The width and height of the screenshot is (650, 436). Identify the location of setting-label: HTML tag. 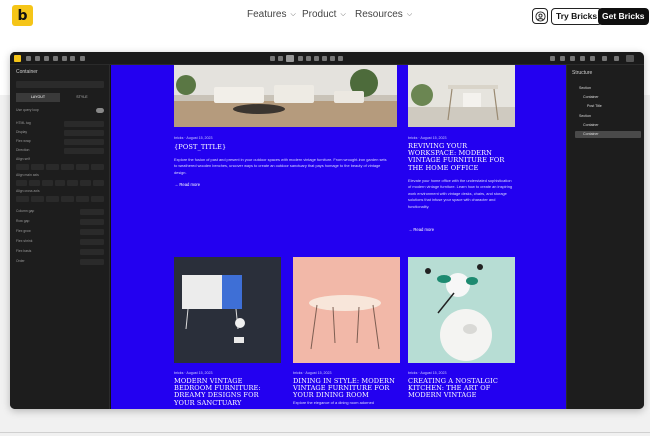
(23, 123).